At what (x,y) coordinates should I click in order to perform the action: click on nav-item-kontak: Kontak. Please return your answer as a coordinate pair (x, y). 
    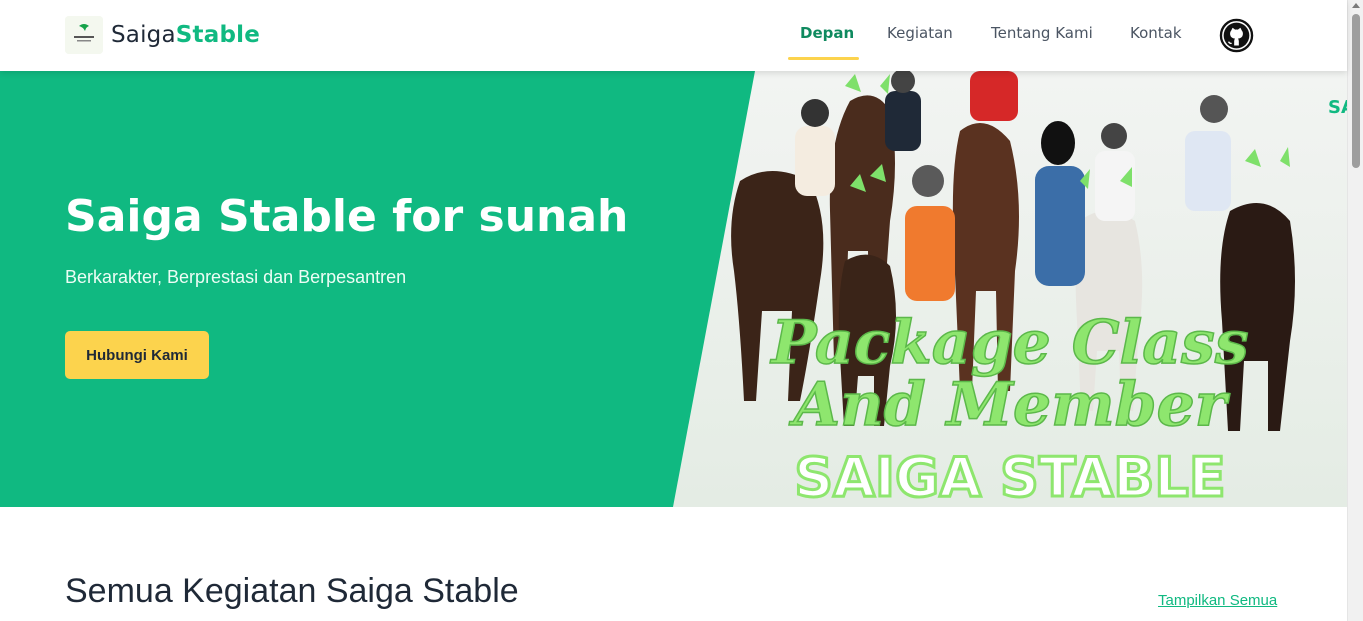
    Looking at the image, I should click on (1156, 33).